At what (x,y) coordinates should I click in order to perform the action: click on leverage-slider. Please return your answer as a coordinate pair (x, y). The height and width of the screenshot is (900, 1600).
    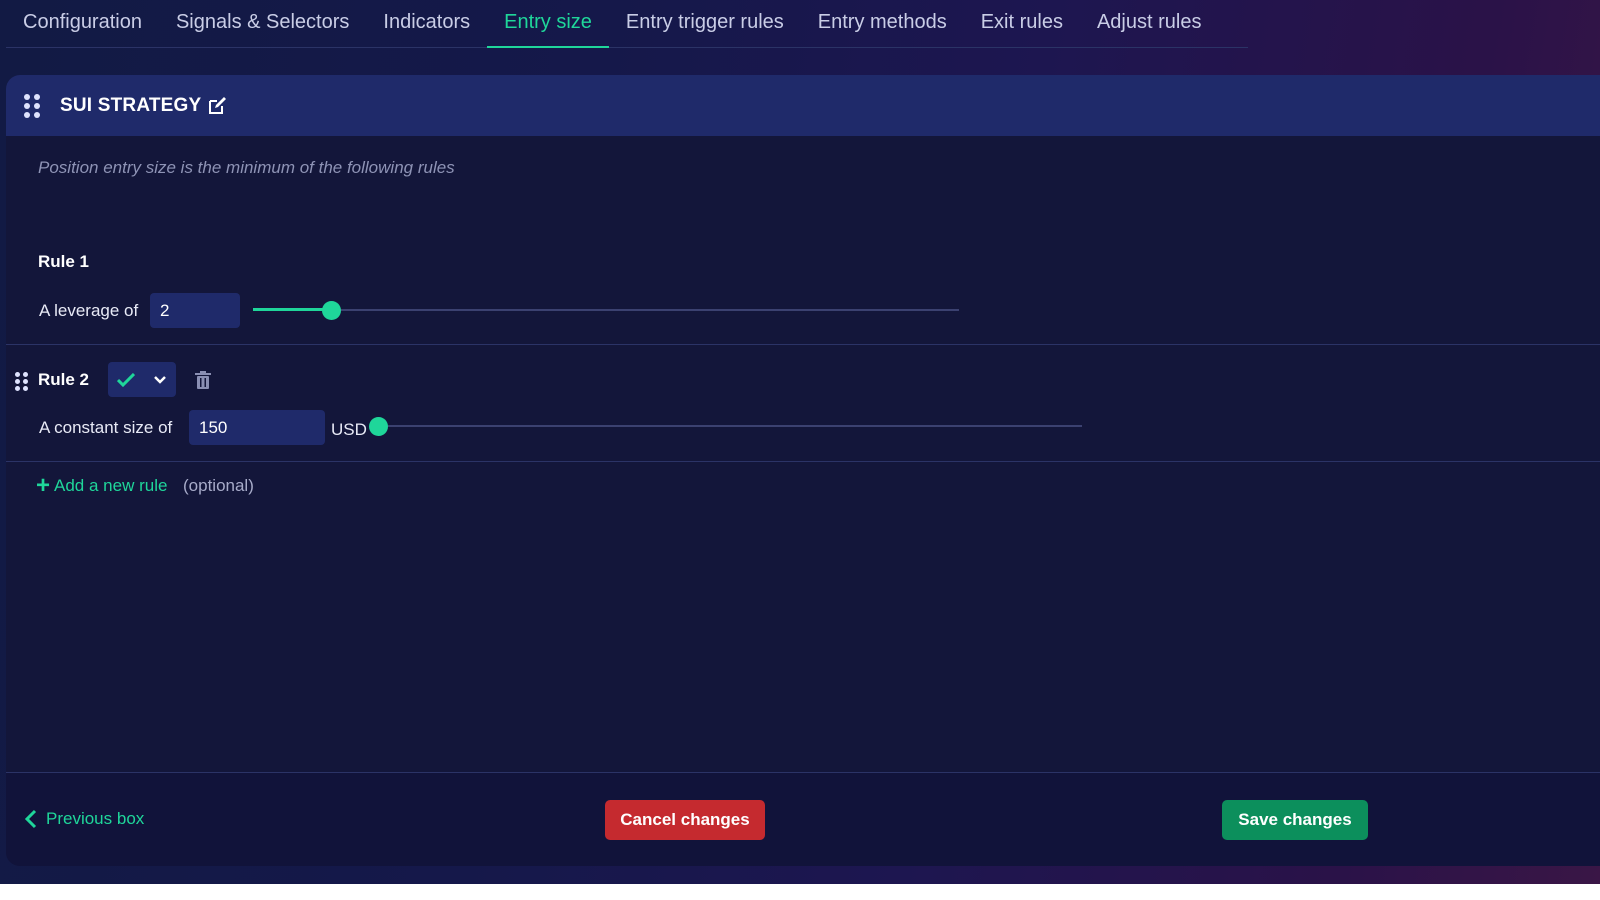
    Looking at the image, I should click on (606, 310).